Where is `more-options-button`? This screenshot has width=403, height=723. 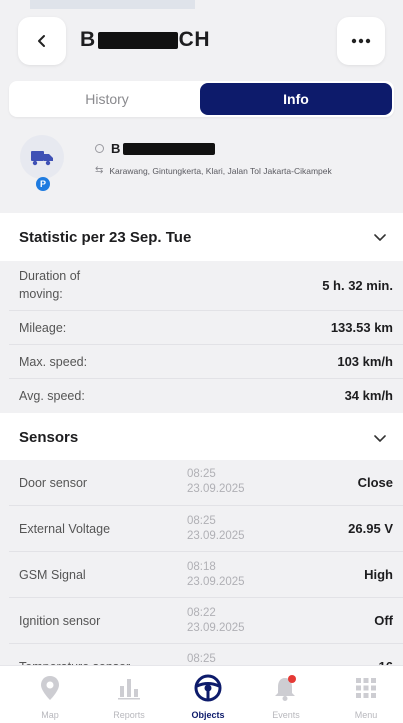 more-options-button is located at coordinates (361, 41).